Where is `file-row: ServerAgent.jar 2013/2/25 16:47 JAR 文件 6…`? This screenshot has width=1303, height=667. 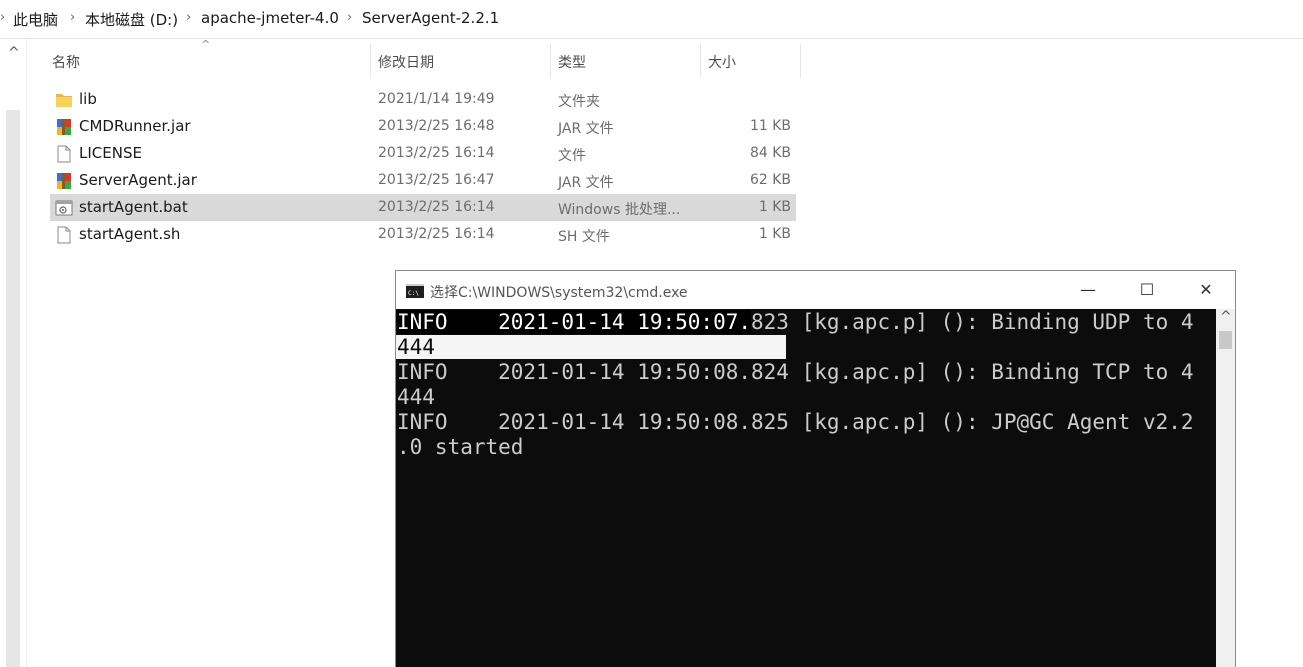 file-row: ServerAgent.jar 2013/2/25 16:47 JAR 文件 6… is located at coordinates (423, 180).